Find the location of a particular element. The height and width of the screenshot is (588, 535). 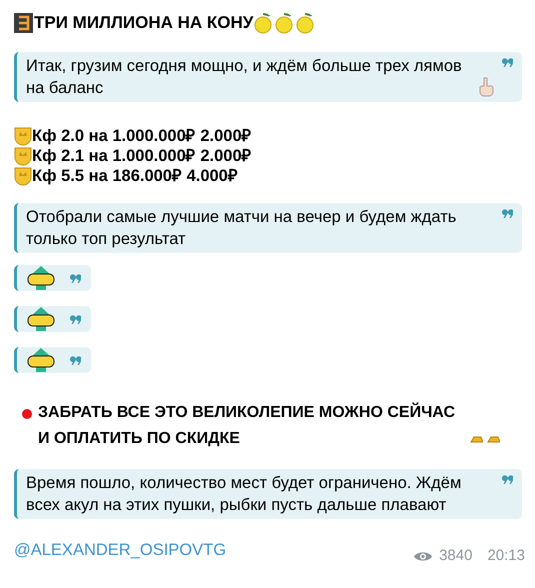

message-time: 20:13 is located at coordinates (506, 556).